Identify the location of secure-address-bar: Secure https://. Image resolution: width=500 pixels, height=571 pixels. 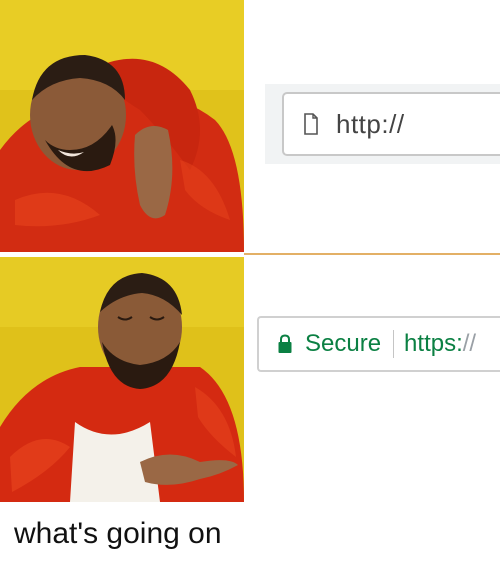
(378, 344).